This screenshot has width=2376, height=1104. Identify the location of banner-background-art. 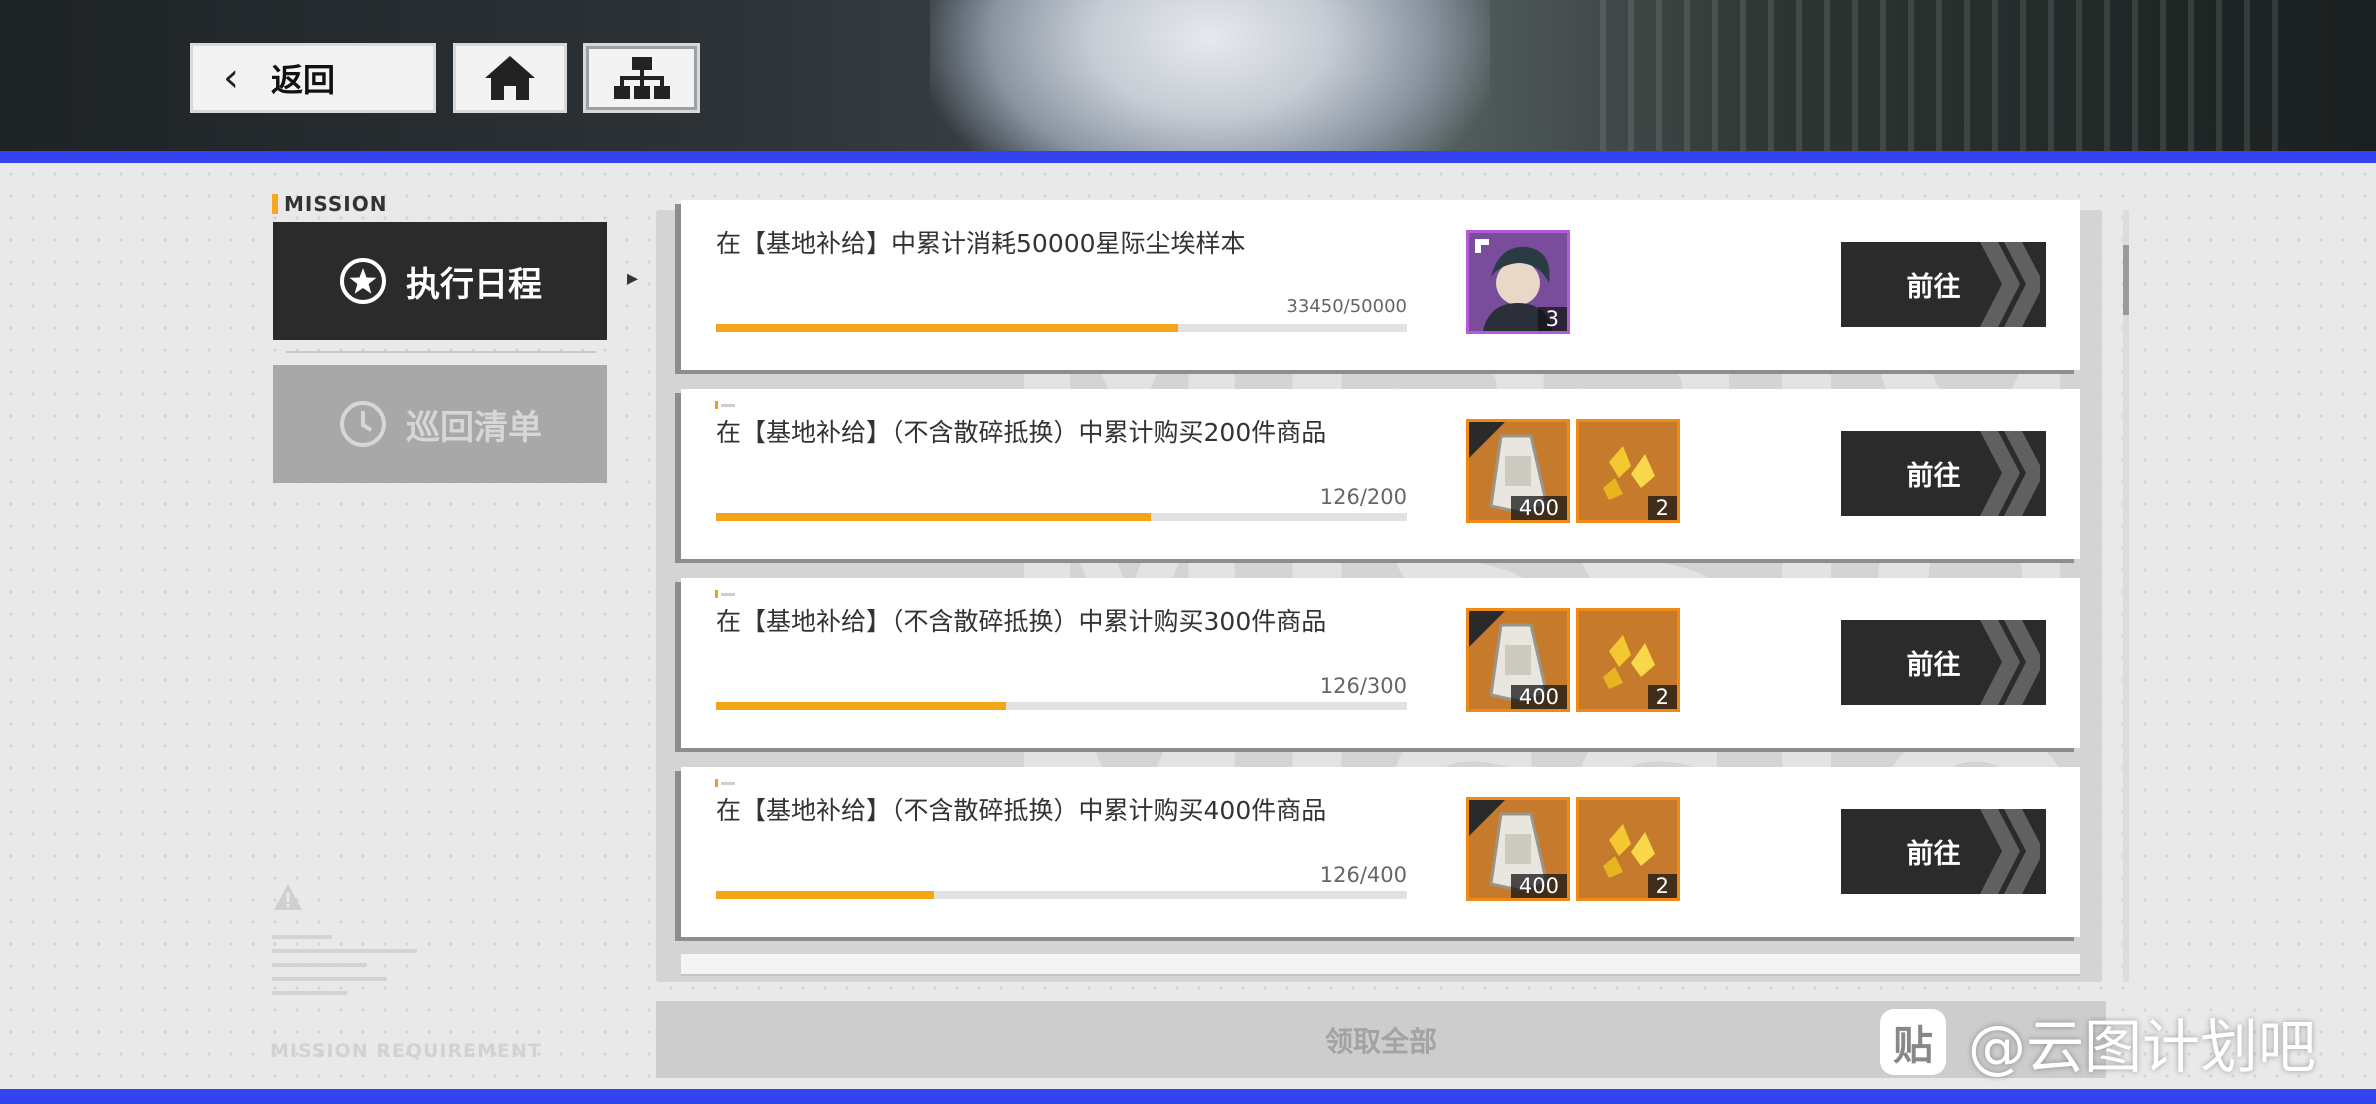
(1950, 76).